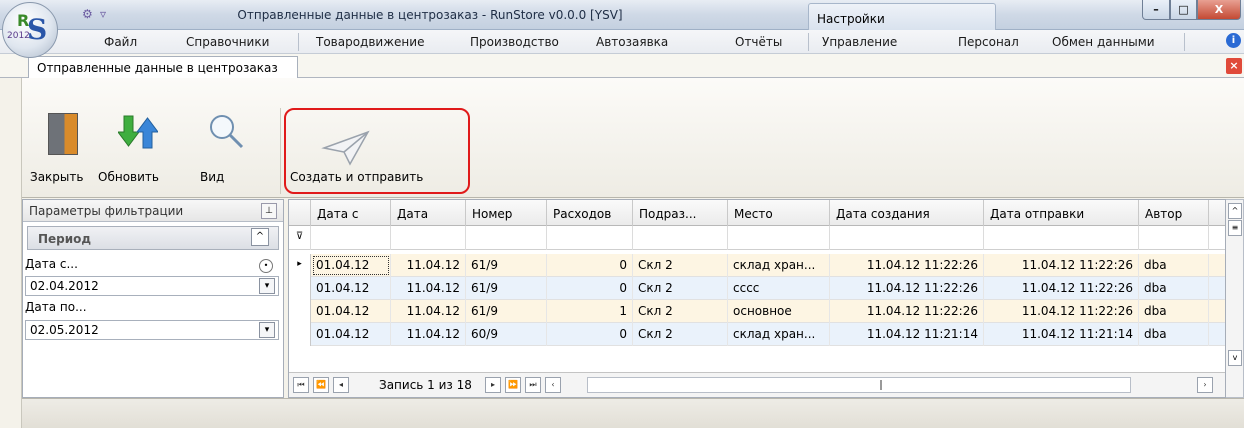 Image resolution: width=1244 pixels, height=428 pixels. What do you see at coordinates (514, 42) in the screenshot?
I see `menu-production: Производство` at bounding box center [514, 42].